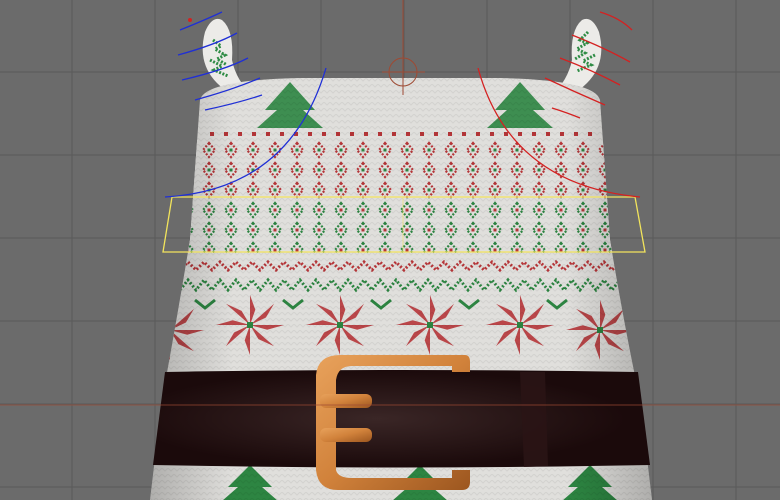 This screenshot has width=780, height=500. I want to click on belt, so click(401, 419).